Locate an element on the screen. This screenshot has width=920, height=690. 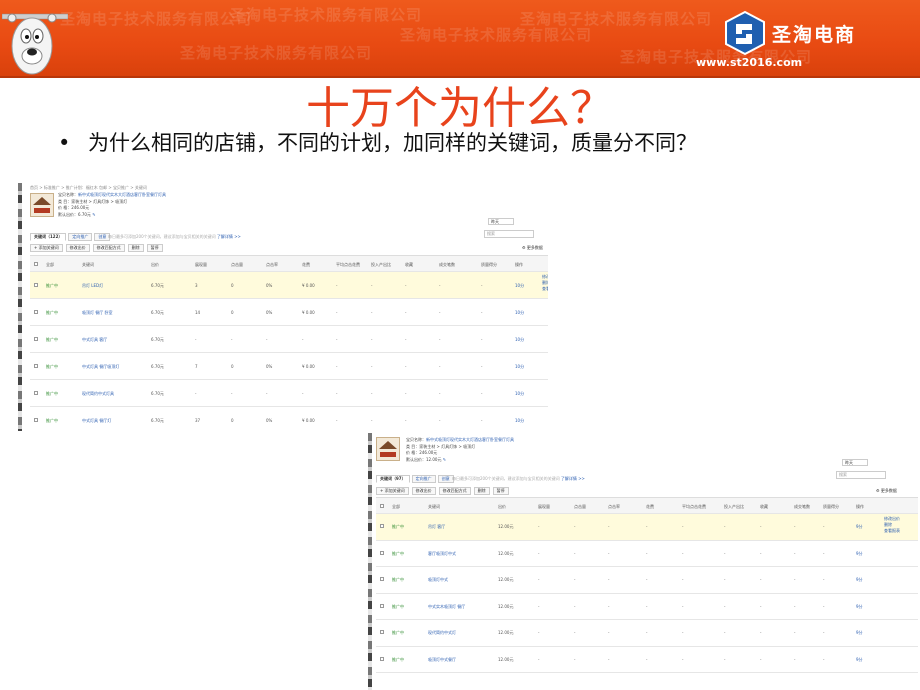
table-row: 推广中 中式实木吸顶灯 餐厅 12.00元 - - - - - - - - - 9分 is located at coordinates (647, 607).